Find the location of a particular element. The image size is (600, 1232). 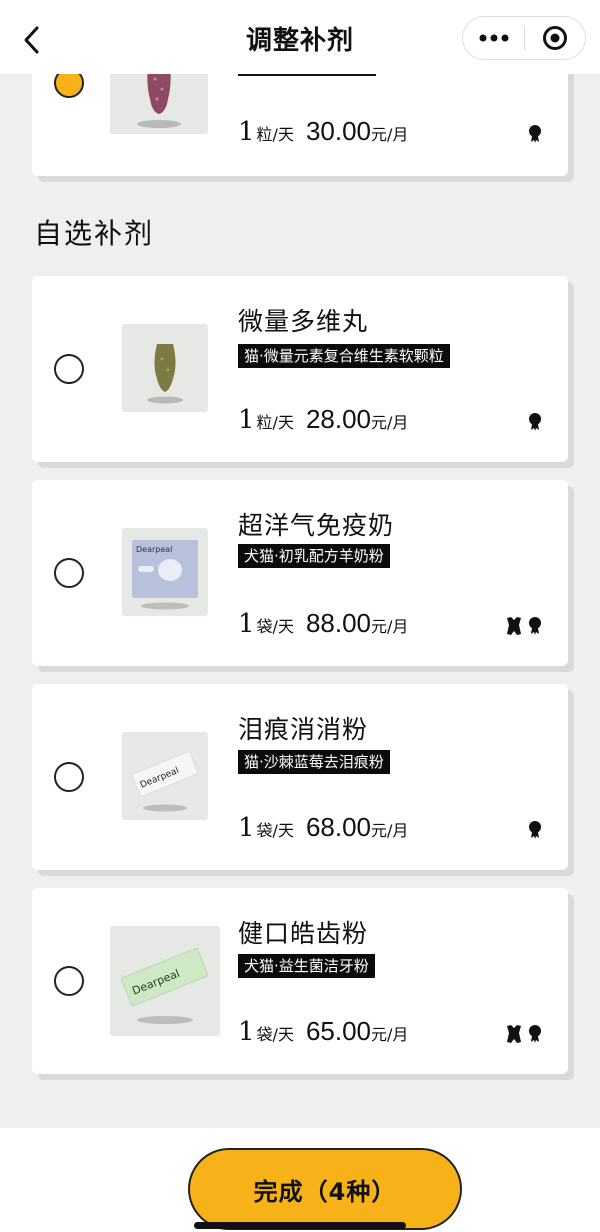

more-button is located at coordinates (493, 38).